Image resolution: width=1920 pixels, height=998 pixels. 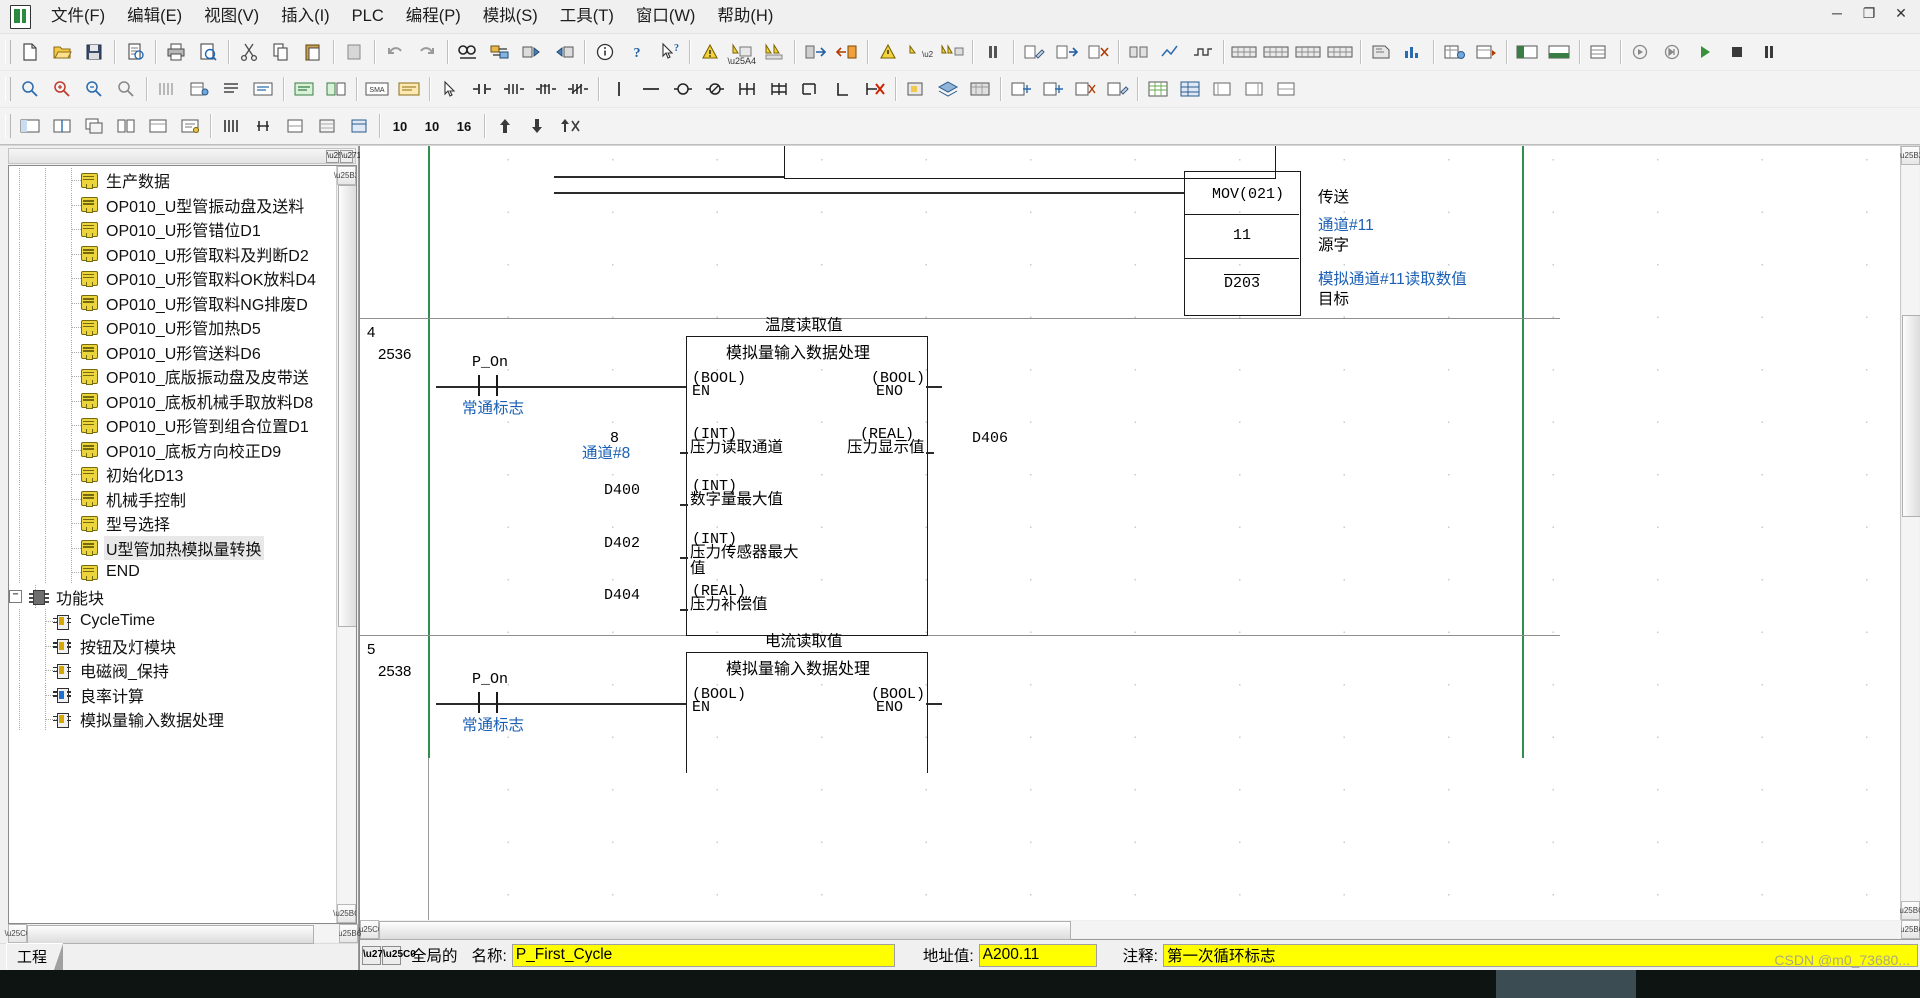 What do you see at coordinates (172, 254) in the screenshot?
I see `tree-item: OP010_U形管取料及判断D2` at bounding box center [172, 254].